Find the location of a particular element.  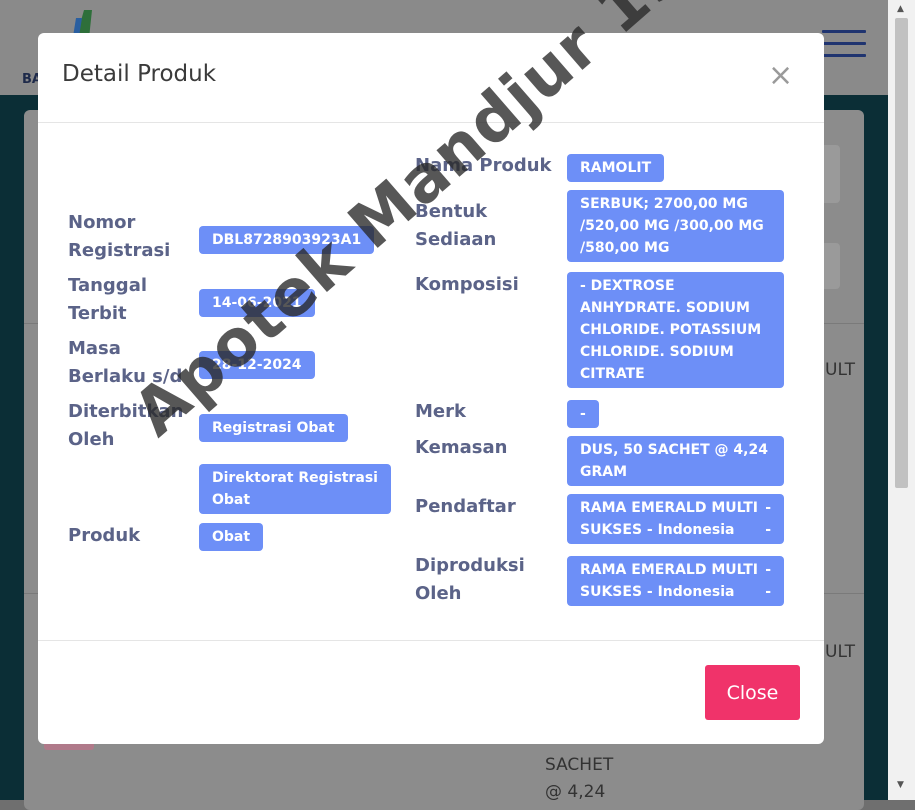

label-merk: Merk is located at coordinates (440, 411).